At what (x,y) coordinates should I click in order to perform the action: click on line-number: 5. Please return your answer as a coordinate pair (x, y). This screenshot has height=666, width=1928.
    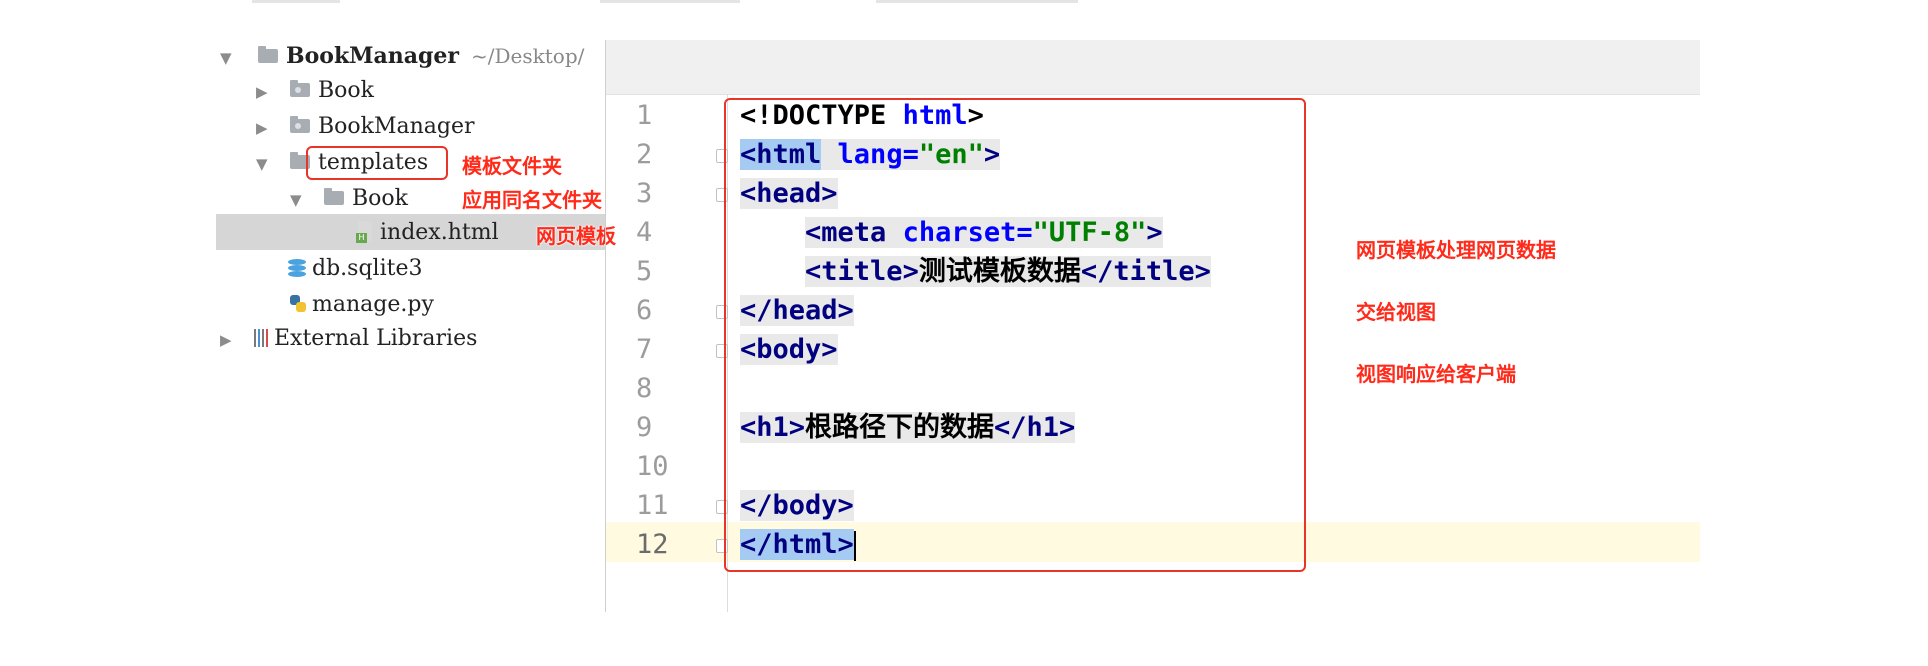
    Looking at the image, I should click on (644, 271).